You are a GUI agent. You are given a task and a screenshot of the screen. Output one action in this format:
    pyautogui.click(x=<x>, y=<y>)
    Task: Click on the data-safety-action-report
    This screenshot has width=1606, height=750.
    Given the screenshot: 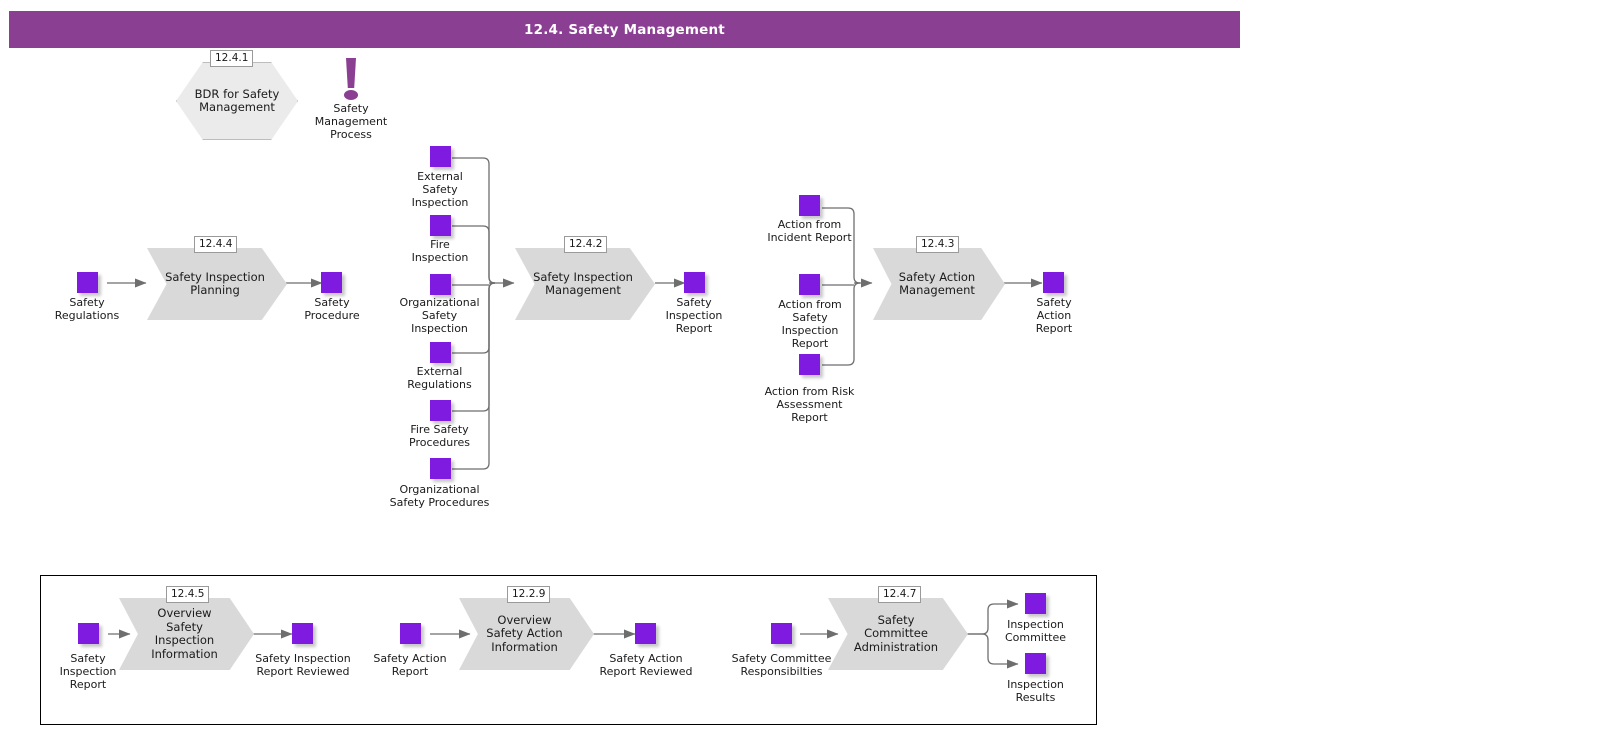 What is the action you would take?
    pyautogui.click(x=1053, y=282)
    